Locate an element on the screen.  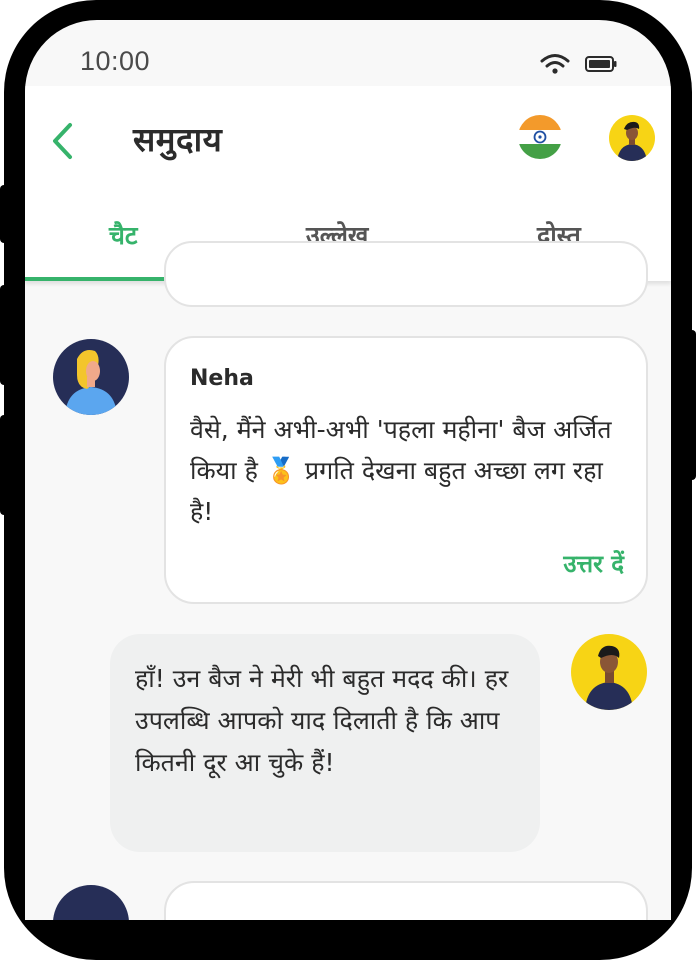
neha-avatar is located at coordinates (91, 377).